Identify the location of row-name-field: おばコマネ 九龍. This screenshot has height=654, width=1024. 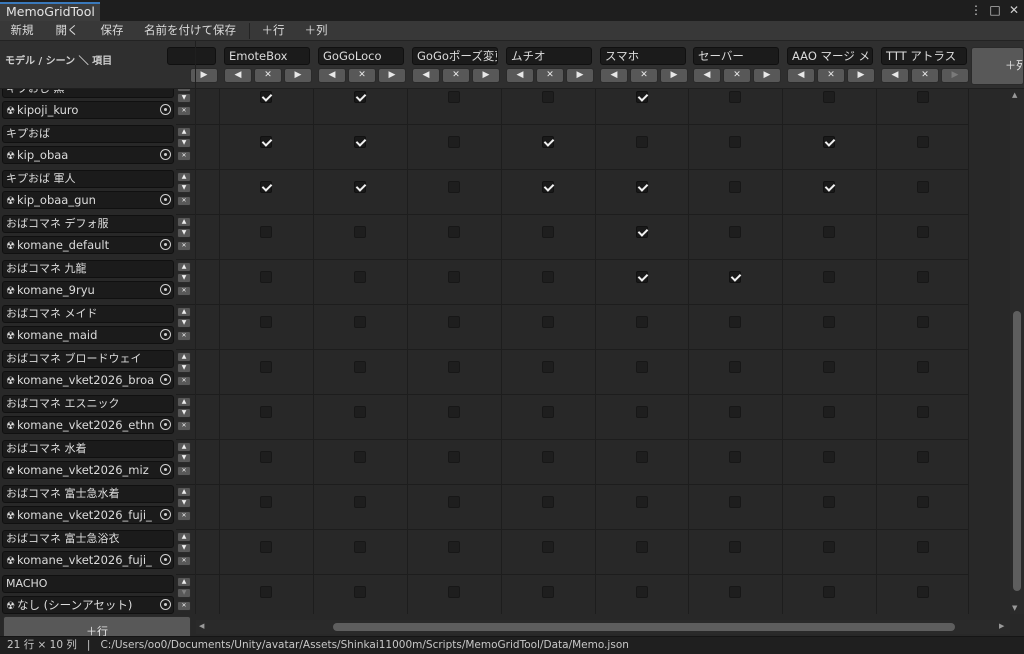
(88, 269).